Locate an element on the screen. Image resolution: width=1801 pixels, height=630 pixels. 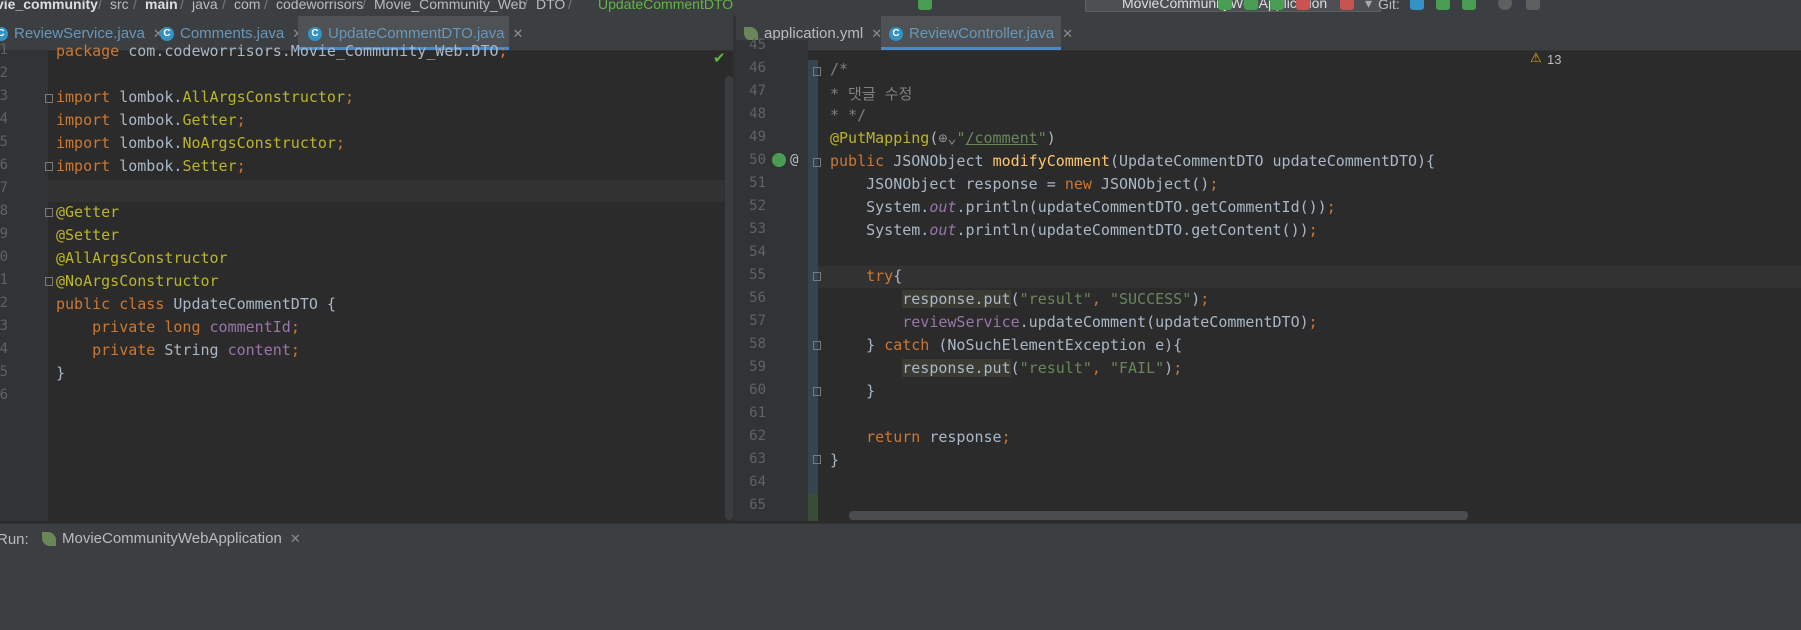
spring-bean-icon is located at coordinates (779, 160).